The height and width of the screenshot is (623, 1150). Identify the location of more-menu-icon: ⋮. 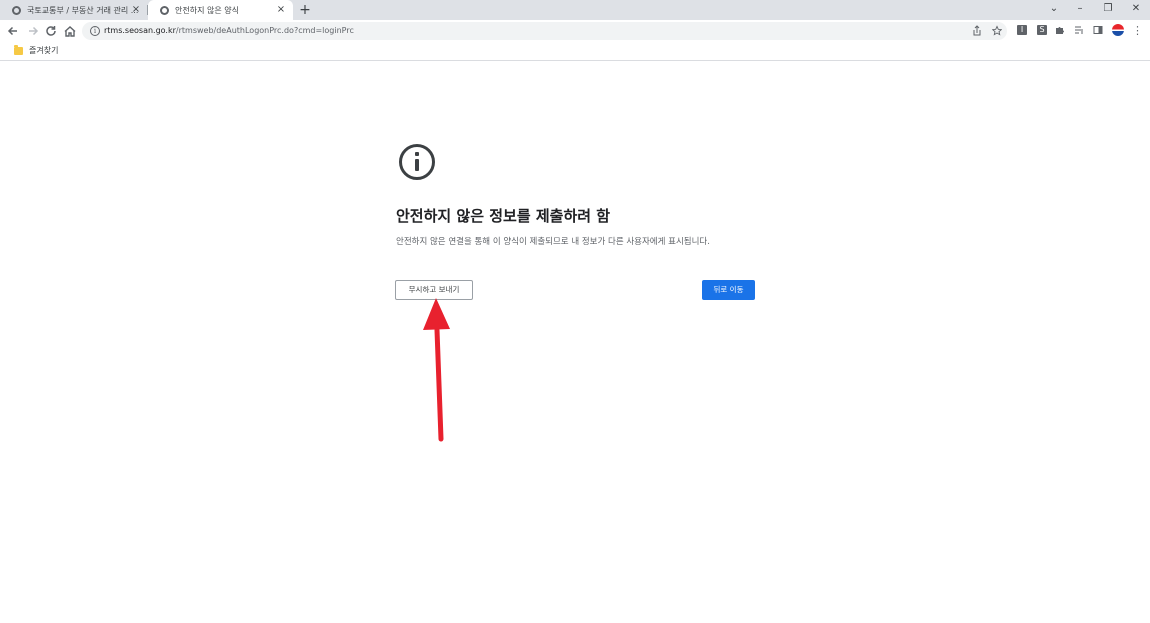
(1137, 30).